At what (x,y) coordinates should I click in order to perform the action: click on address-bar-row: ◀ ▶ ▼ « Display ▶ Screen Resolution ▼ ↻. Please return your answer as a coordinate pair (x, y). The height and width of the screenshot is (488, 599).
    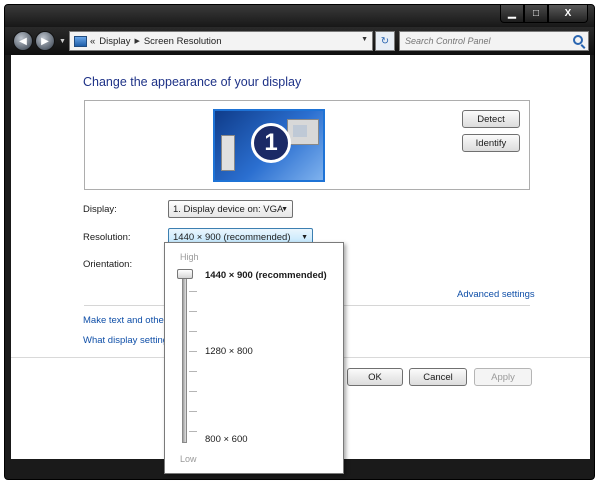
    Looking at the image, I should click on (299, 41).